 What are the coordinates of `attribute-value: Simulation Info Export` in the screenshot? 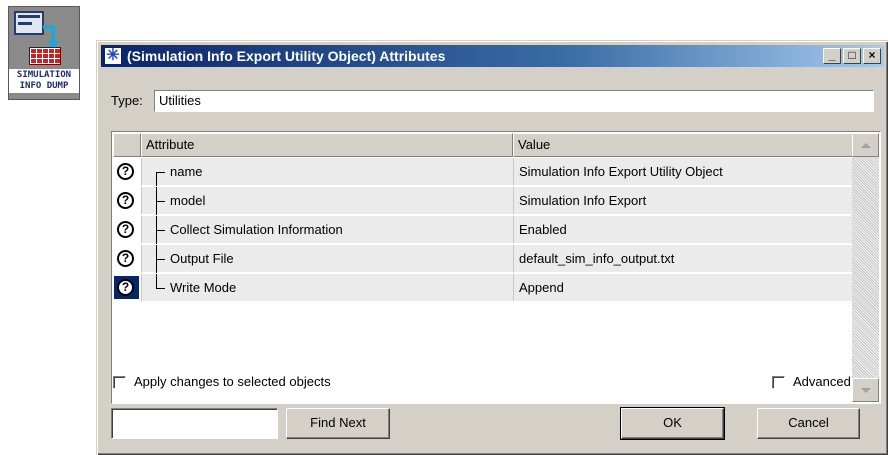 It's located at (683, 201).